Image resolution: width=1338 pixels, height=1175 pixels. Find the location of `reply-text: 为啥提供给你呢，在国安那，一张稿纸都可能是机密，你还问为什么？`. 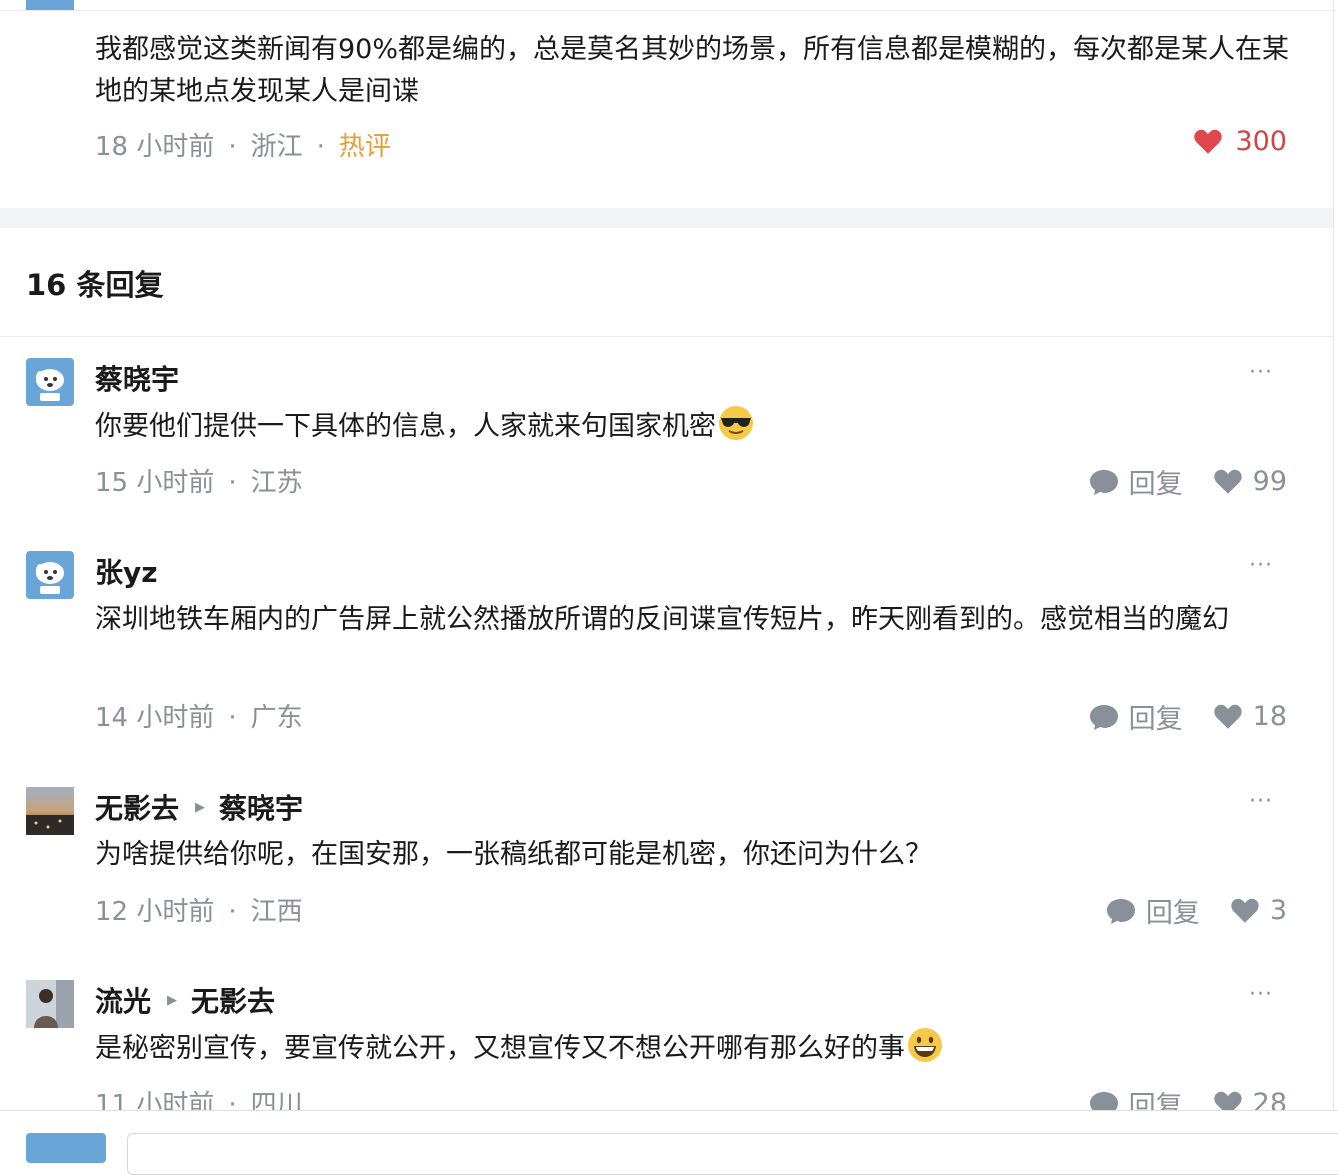

reply-text: 为啥提供给你呢，在国安那，一张稿纸都可能是机密，你还问为什么？ is located at coordinates (513, 854).